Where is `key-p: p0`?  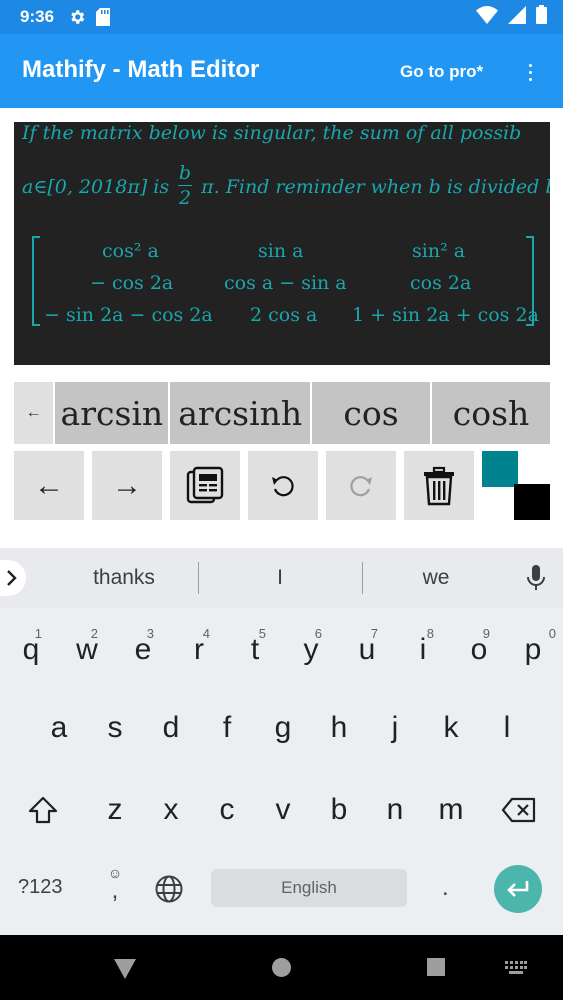 key-p: p0 is located at coordinates (533, 650).